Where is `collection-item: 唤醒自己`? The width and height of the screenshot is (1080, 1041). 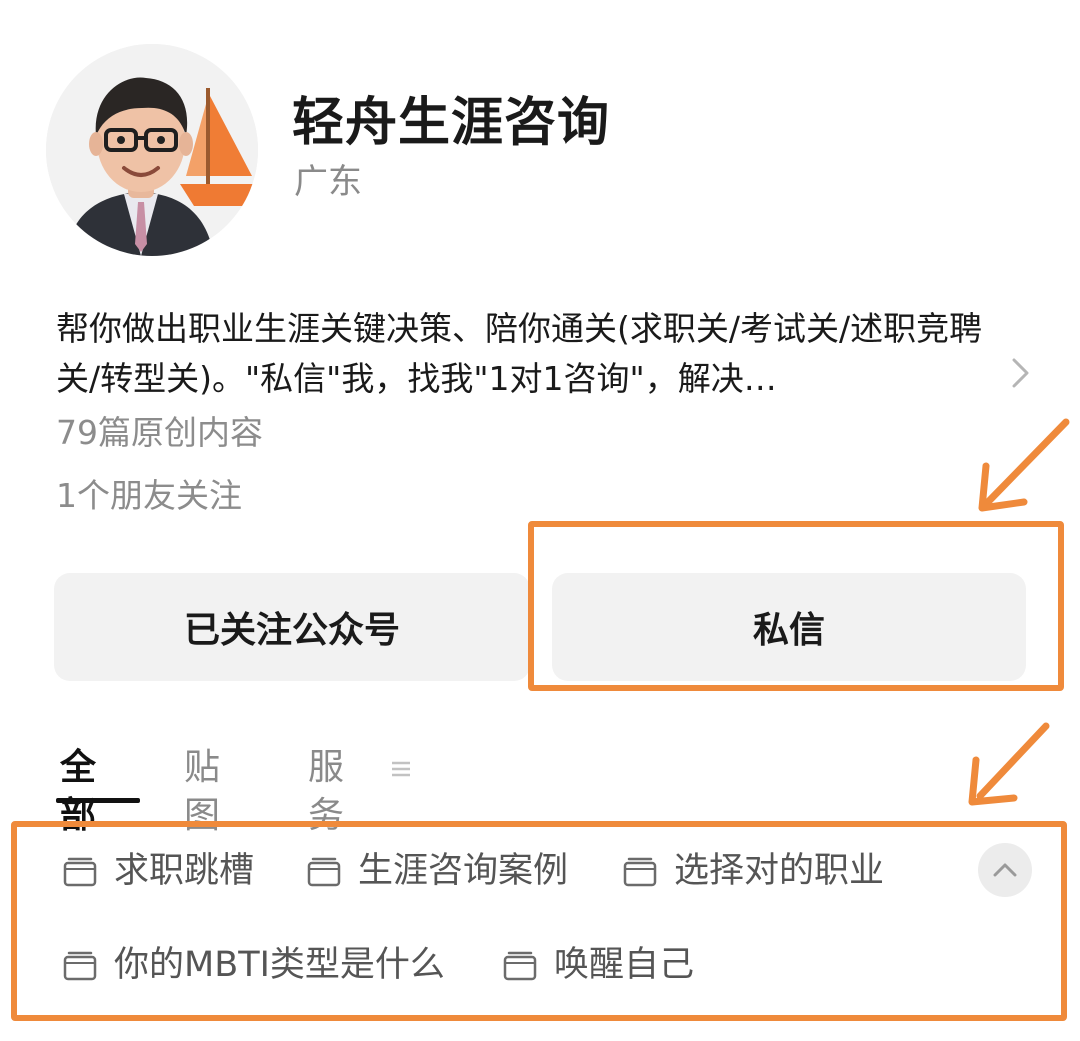
collection-item: 唤醒自己 is located at coordinates (598, 965).